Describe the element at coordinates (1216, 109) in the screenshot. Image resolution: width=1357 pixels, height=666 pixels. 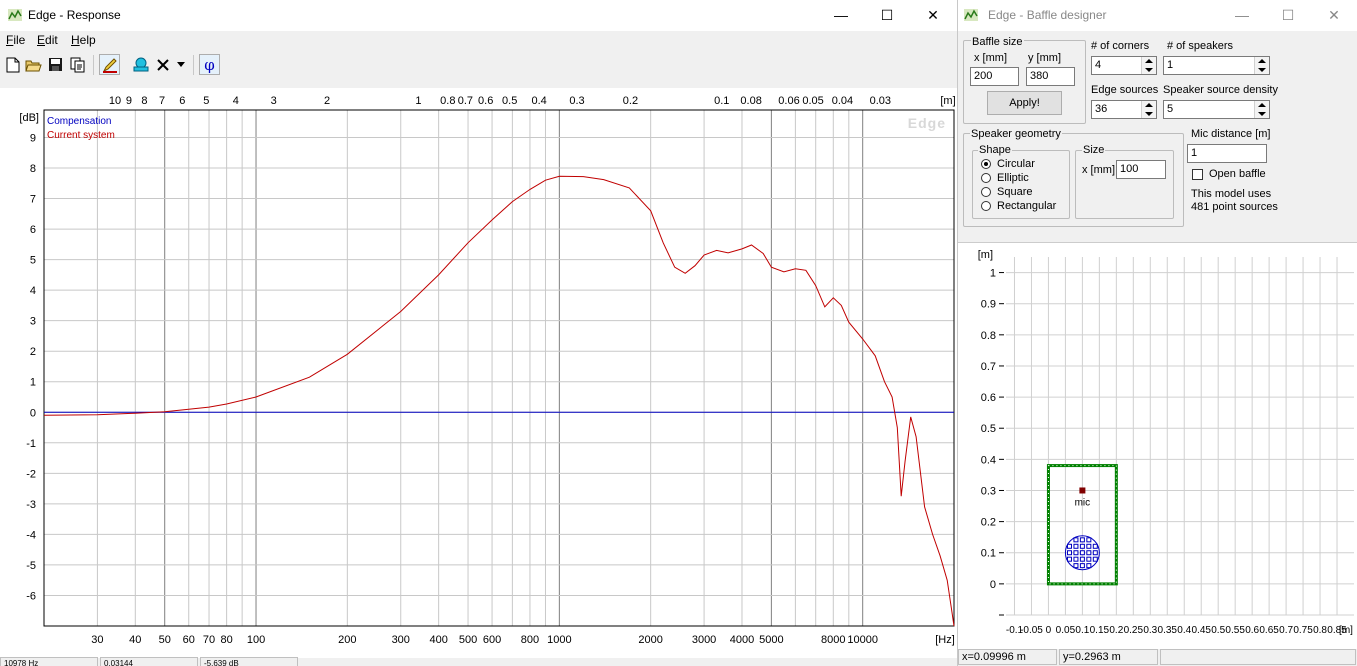
I see `speaker-density-spinner: 5` at that location.